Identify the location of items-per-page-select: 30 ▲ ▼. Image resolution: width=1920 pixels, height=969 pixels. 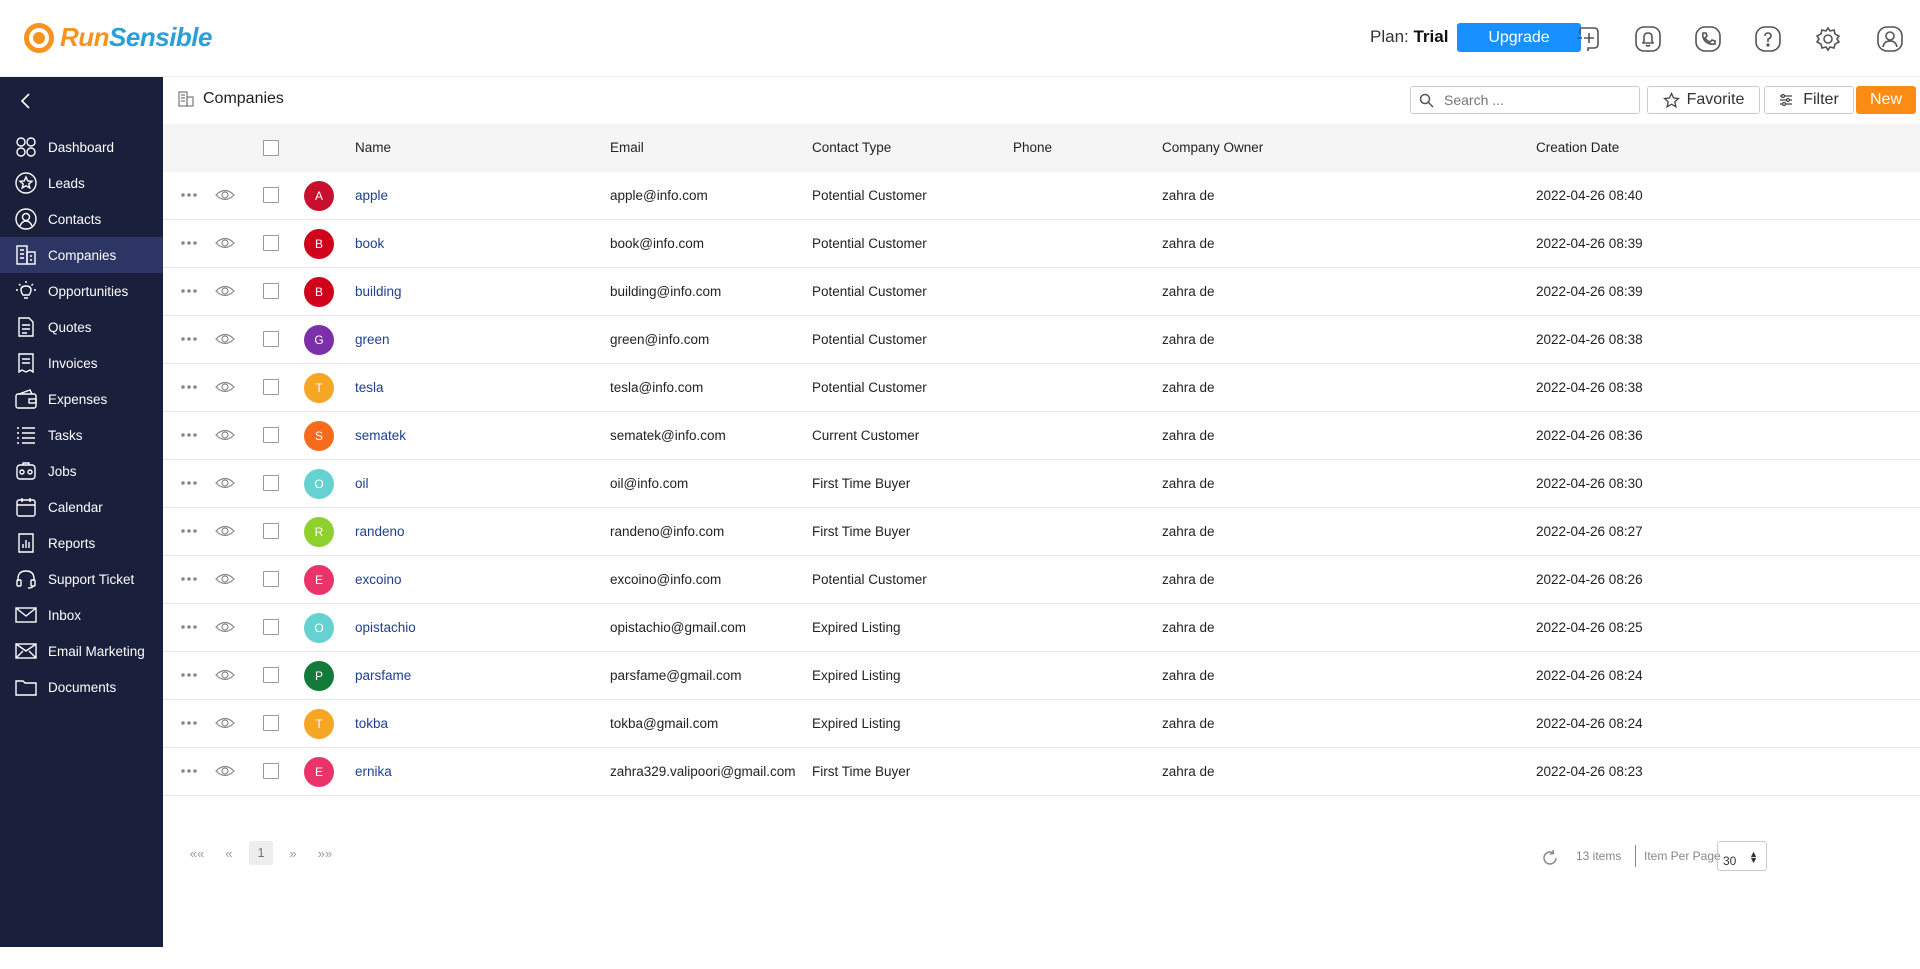
(1742, 856).